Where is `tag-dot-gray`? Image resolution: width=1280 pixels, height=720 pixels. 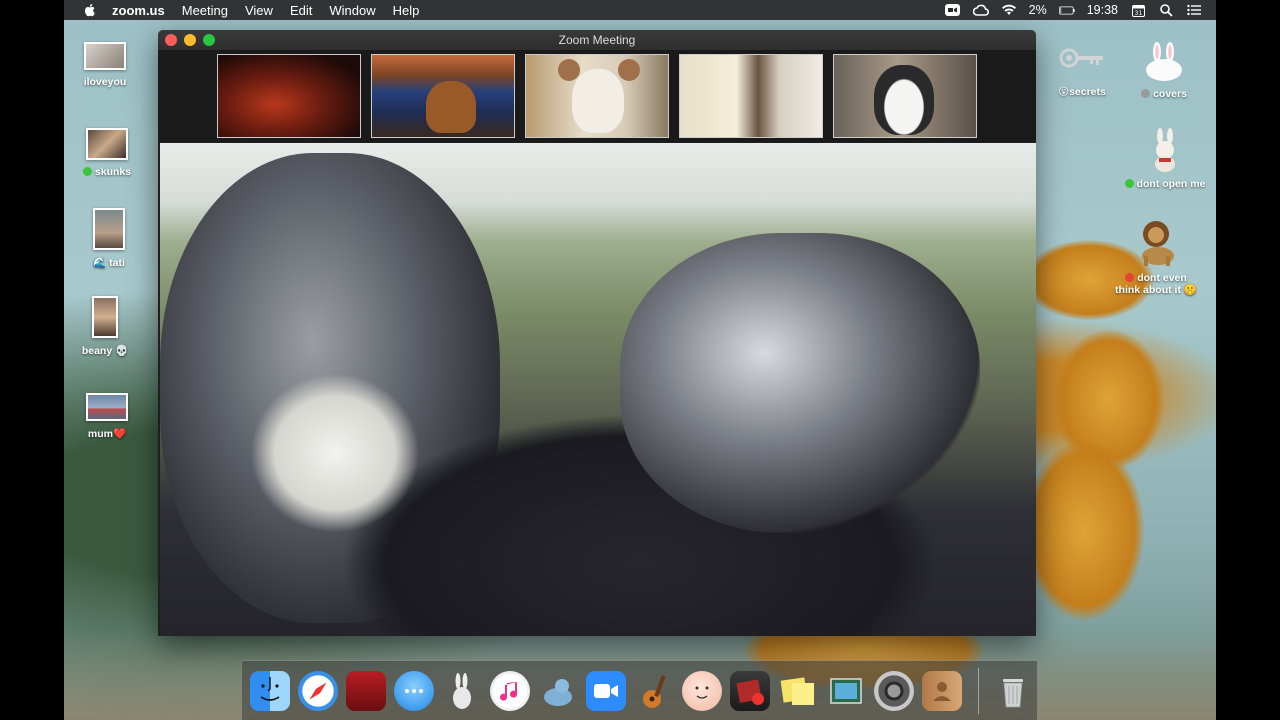
tag-dot-gray is located at coordinates (1146, 93).